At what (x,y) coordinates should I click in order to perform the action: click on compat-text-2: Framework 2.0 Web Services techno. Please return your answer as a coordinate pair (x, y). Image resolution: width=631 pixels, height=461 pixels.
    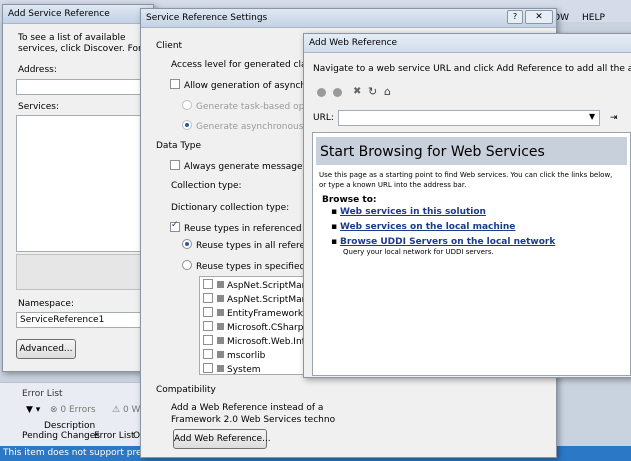
    Looking at the image, I should click on (253, 420).